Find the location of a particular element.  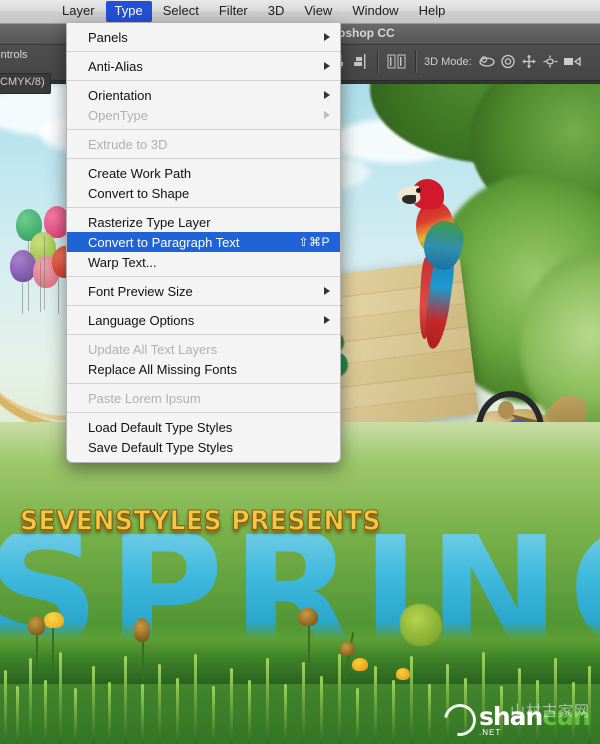

menu-item-convert-to-paragraph-text: Convert to Paragraph Text ⇧⌘P is located at coordinates (203, 242).